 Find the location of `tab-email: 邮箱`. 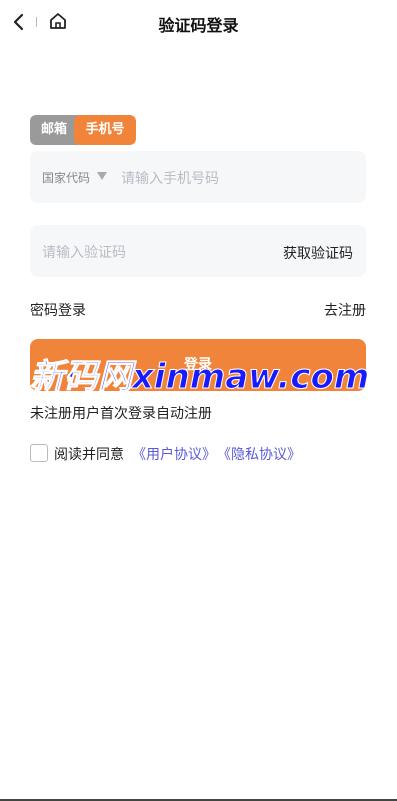

tab-email: 邮箱 is located at coordinates (54, 130).